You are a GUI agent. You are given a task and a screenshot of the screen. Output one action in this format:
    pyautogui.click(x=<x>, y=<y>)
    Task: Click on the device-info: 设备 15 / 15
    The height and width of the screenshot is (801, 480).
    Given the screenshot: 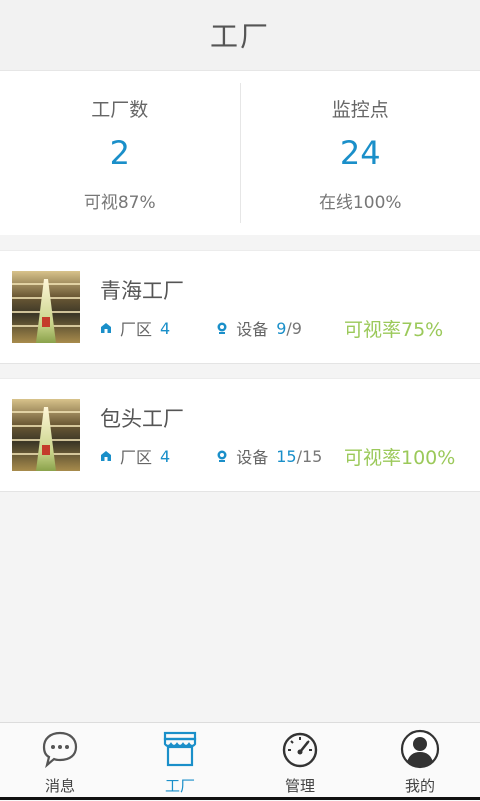 What is the action you would take?
    pyautogui.click(x=269, y=456)
    